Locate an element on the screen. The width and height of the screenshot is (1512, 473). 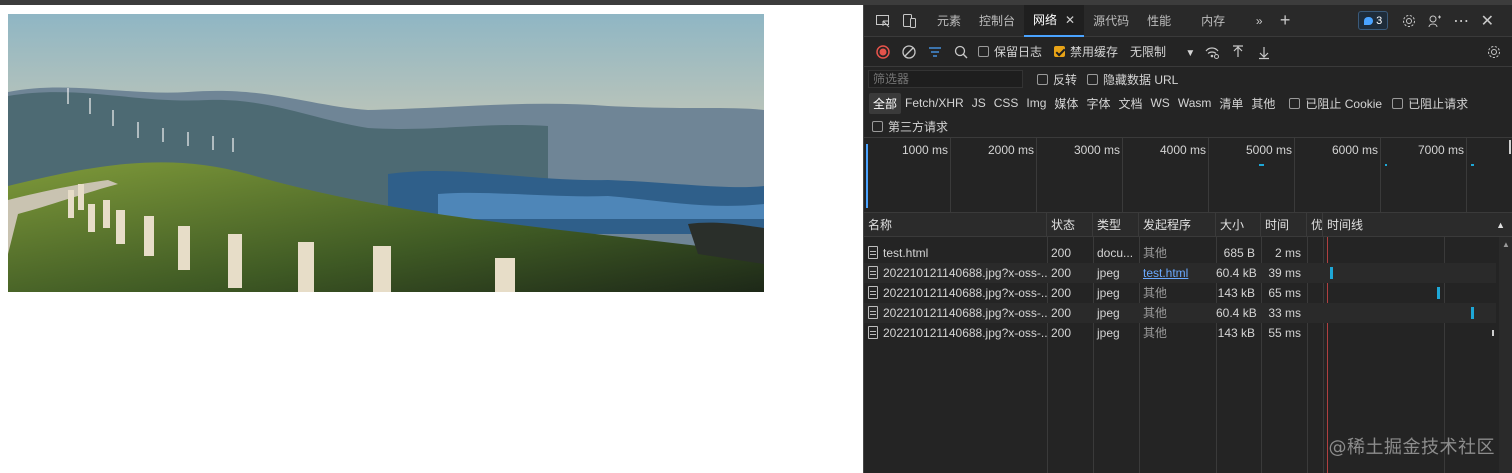
blocked-cookies-checkbox: 已阻止 Cookie is located at coordinates (1335, 103).